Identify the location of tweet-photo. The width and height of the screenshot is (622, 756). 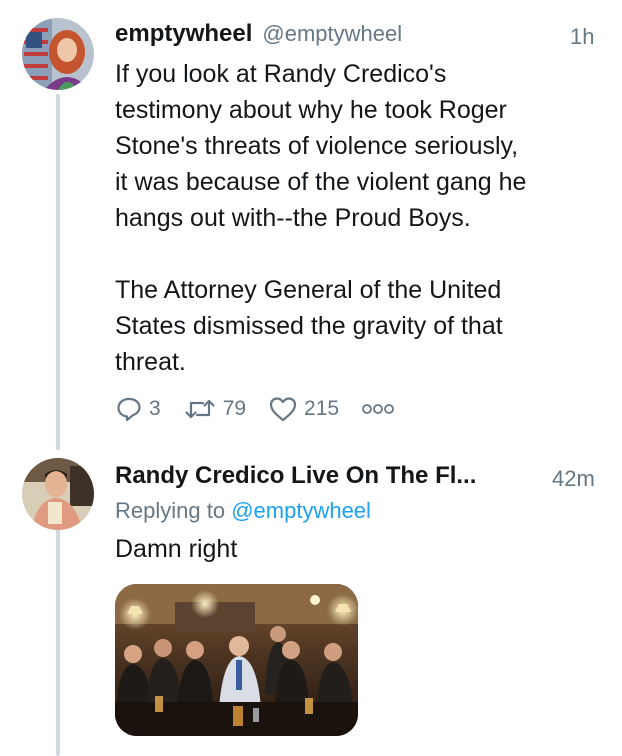
(236, 660).